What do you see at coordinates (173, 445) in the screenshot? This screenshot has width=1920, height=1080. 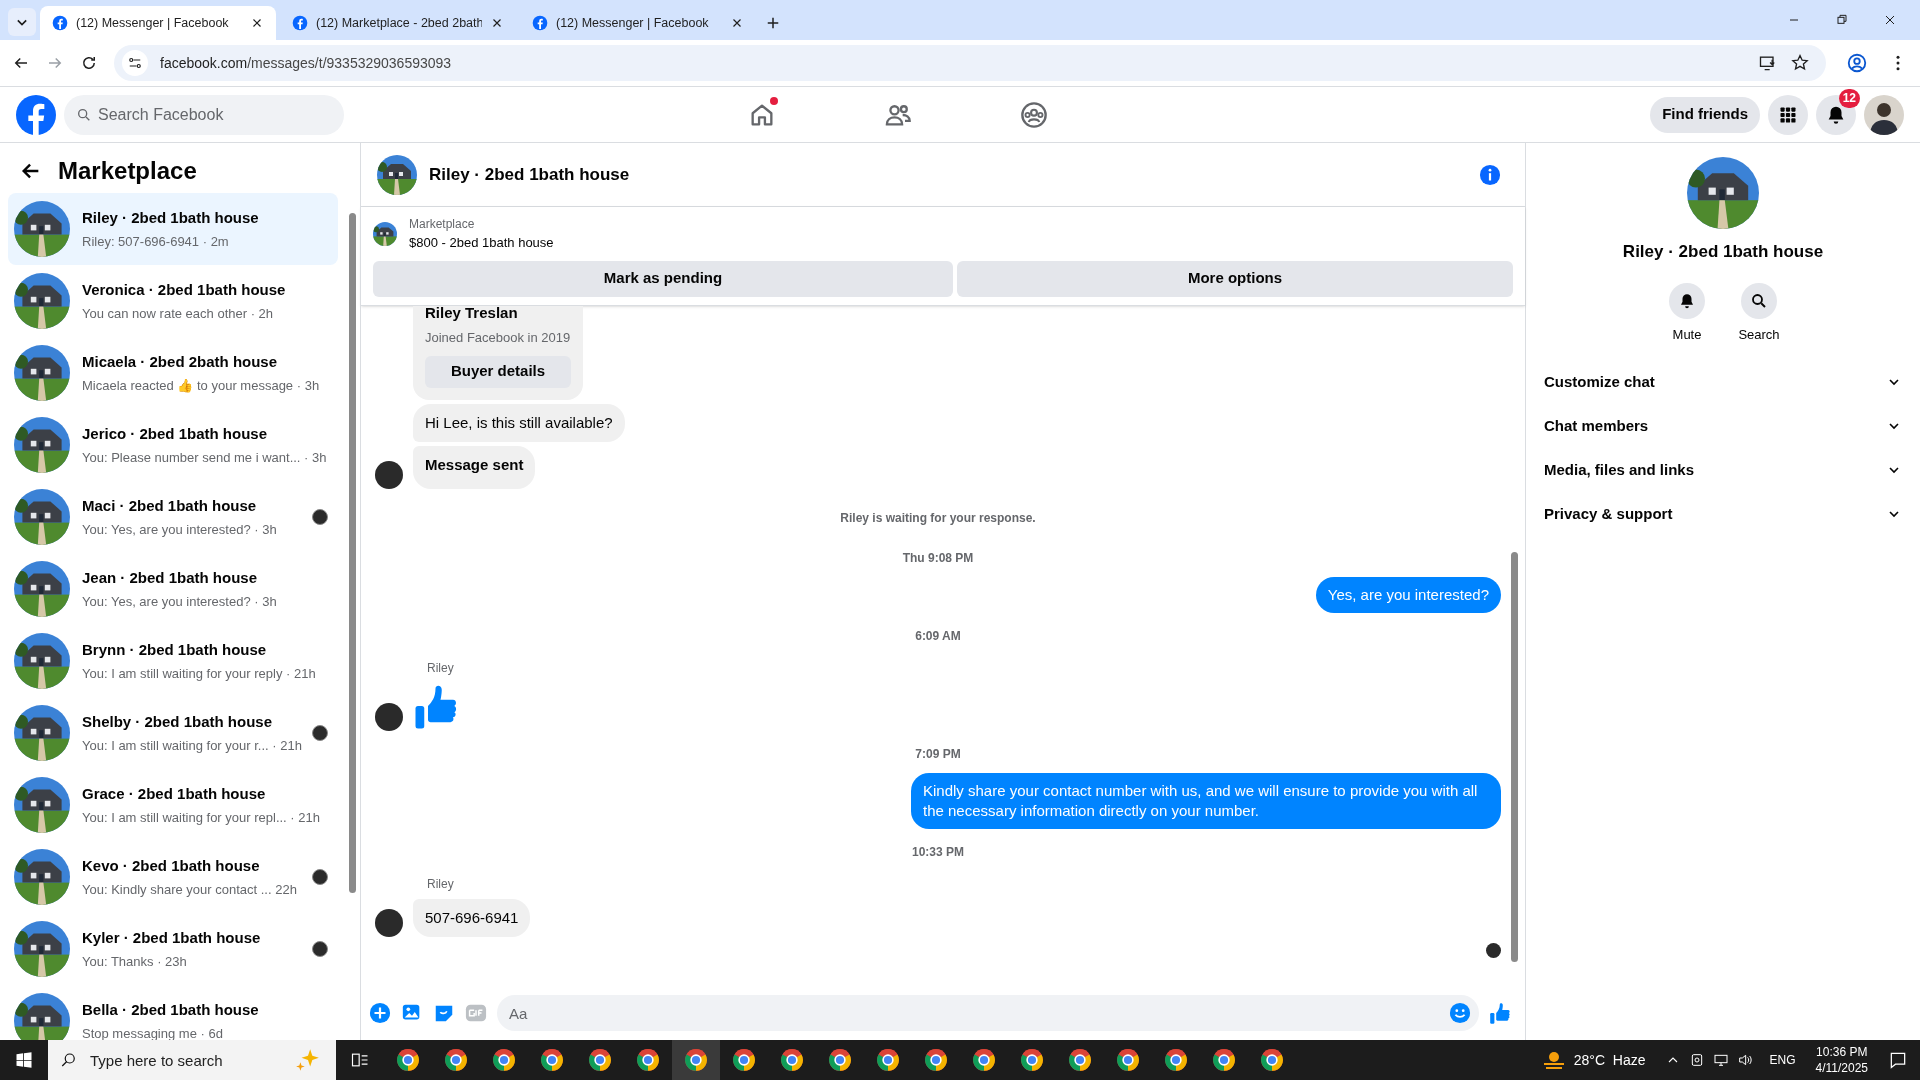 I see `conversation-item: Jerico · 2bed 1bath house You: Please number send me i want... · 3h` at bounding box center [173, 445].